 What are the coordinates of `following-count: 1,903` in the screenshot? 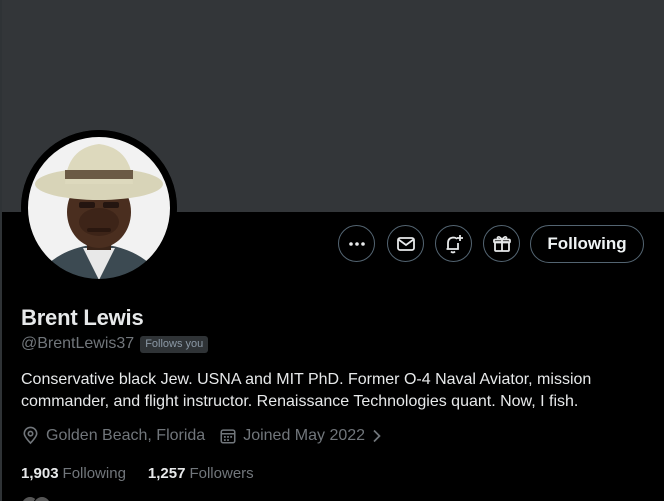 It's located at (40, 473).